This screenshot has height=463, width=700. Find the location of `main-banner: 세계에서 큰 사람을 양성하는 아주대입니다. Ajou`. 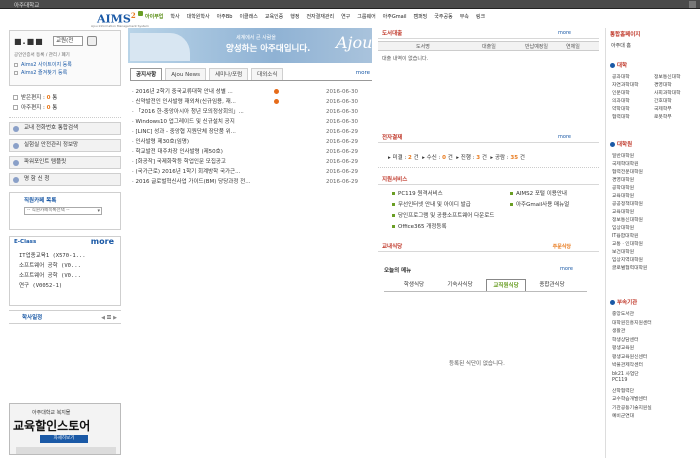

main-banner: 세계에서 큰 사람을 양성하는 아주대입니다. Ajou is located at coordinates (250, 45).